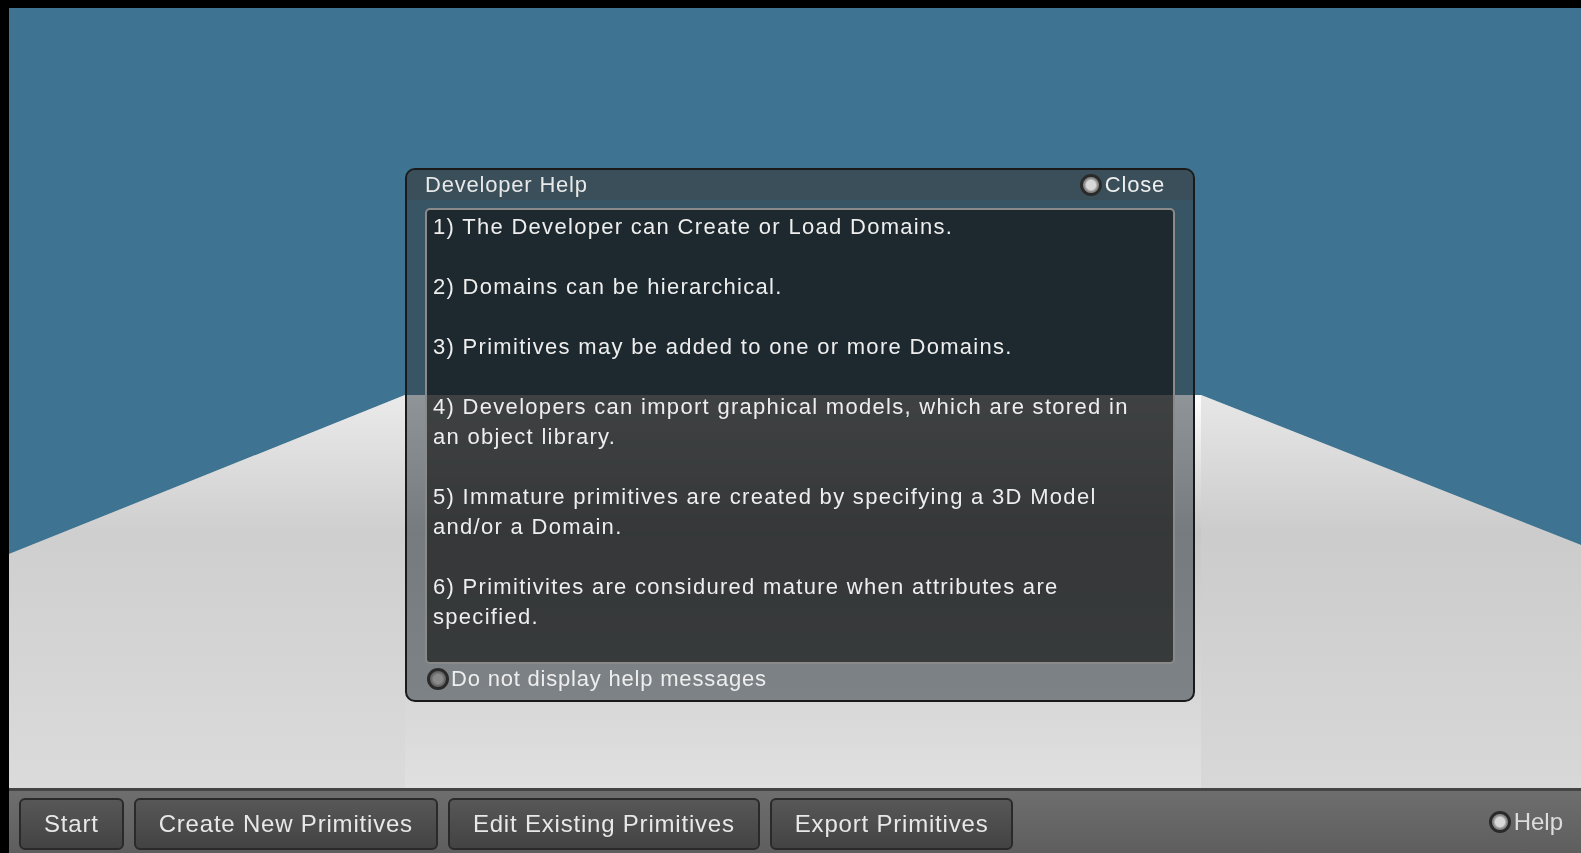 The image size is (1581, 853). Describe the element at coordinates (507, 185) in the screenshot. I see `dialog-title: Developer Help` at that location.